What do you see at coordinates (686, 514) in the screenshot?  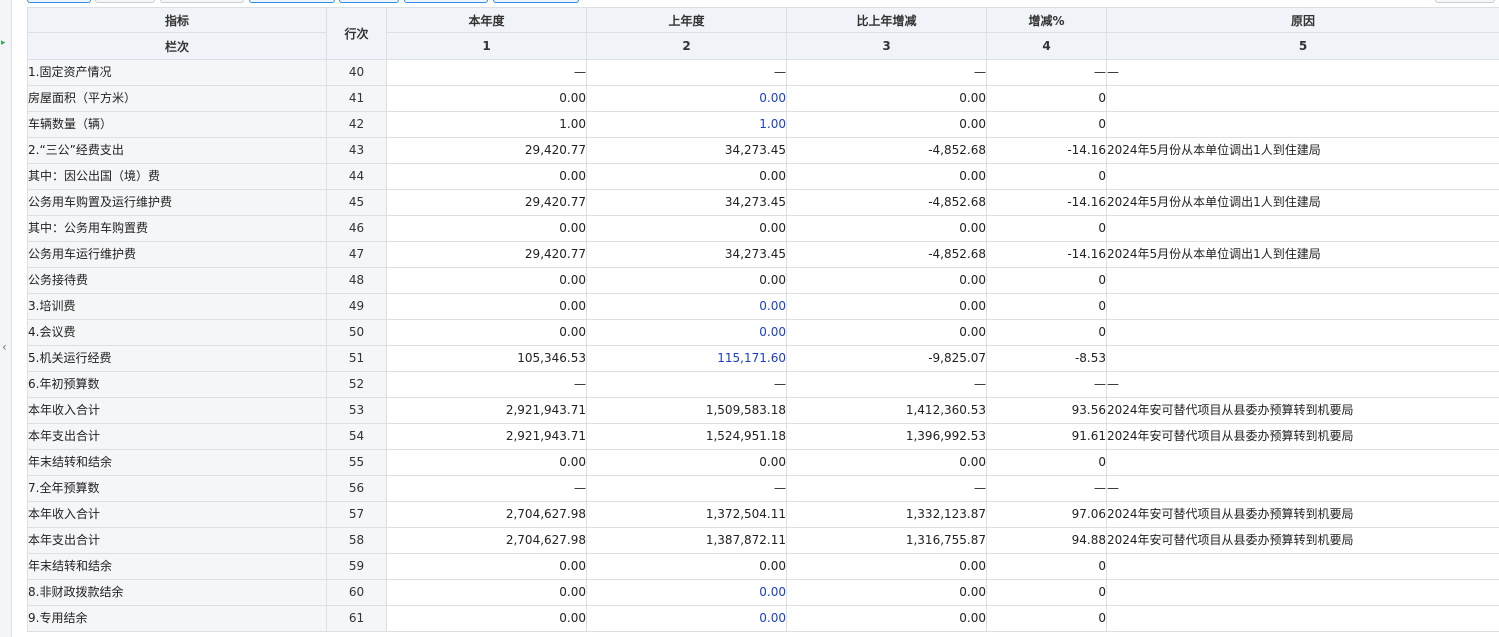 I see `cell-last-year: 1,372,504.11` at bounding box center [686, 514].